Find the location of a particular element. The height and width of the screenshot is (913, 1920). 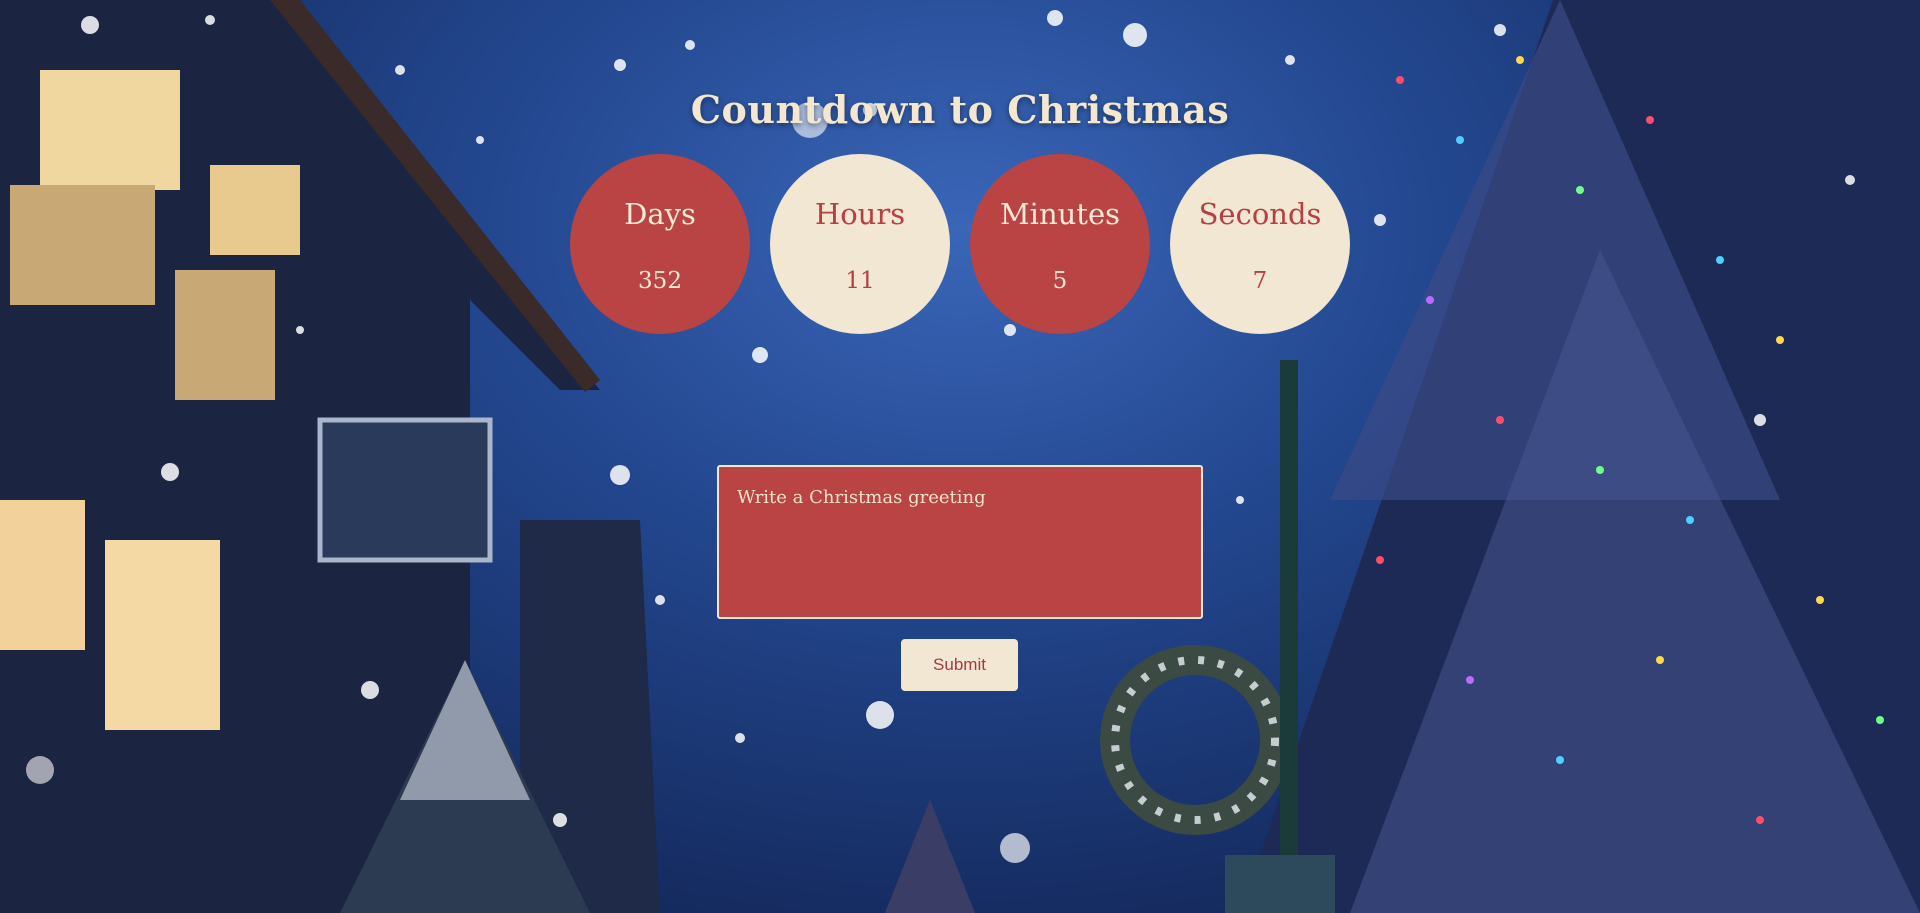

submit-button: Submit is located at coordinates (959, 665).